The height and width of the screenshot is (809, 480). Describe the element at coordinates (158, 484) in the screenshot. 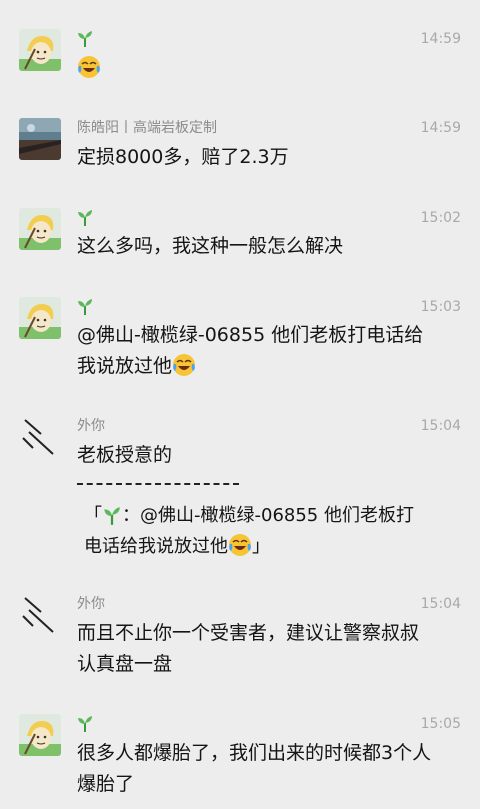

I see `quote-divider` at that location.